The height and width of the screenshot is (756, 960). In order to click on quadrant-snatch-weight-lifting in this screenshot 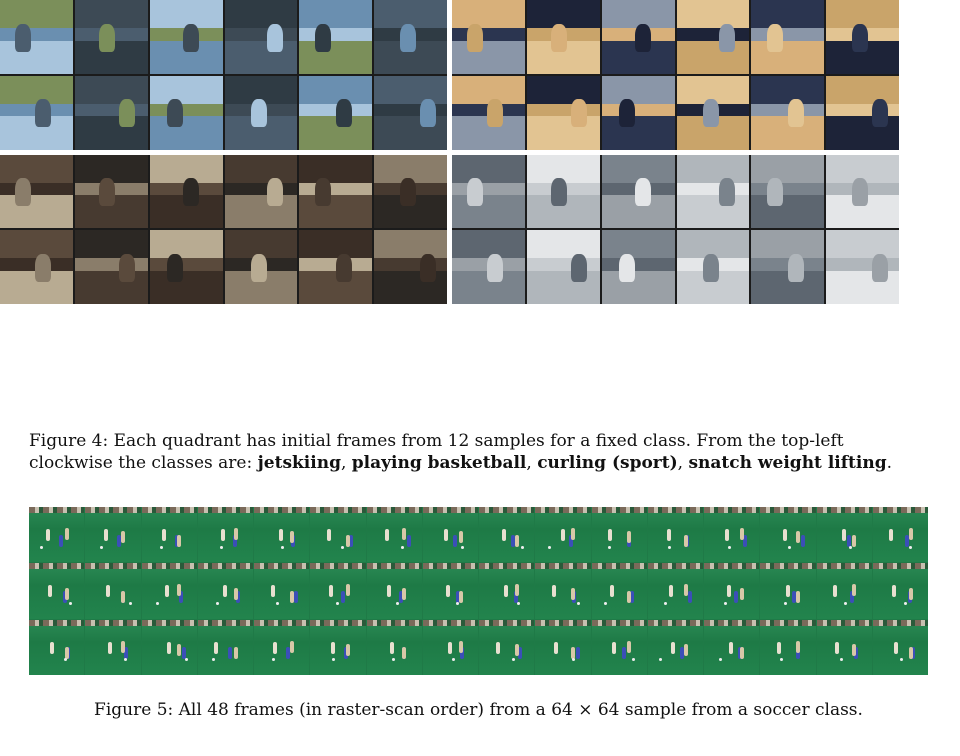, I will do `click(223, 229)`.